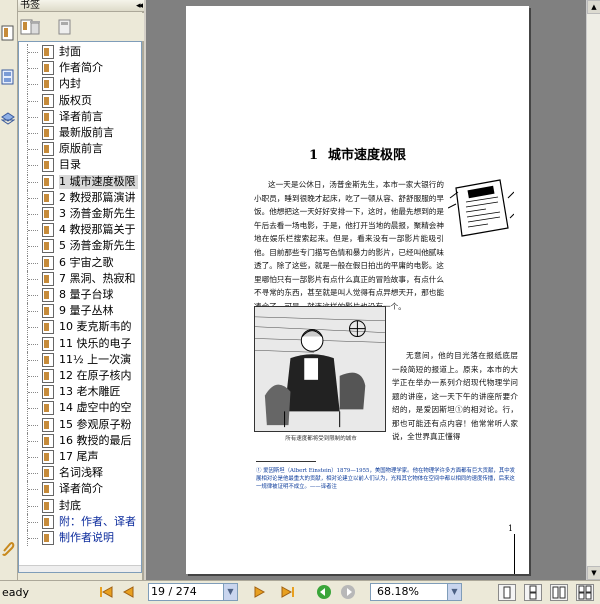 The width and height of the screenshot is (600, 604). Describe the element at coordinates (533, 592) in the screenshot. I see `continuous-view-button` at that location.